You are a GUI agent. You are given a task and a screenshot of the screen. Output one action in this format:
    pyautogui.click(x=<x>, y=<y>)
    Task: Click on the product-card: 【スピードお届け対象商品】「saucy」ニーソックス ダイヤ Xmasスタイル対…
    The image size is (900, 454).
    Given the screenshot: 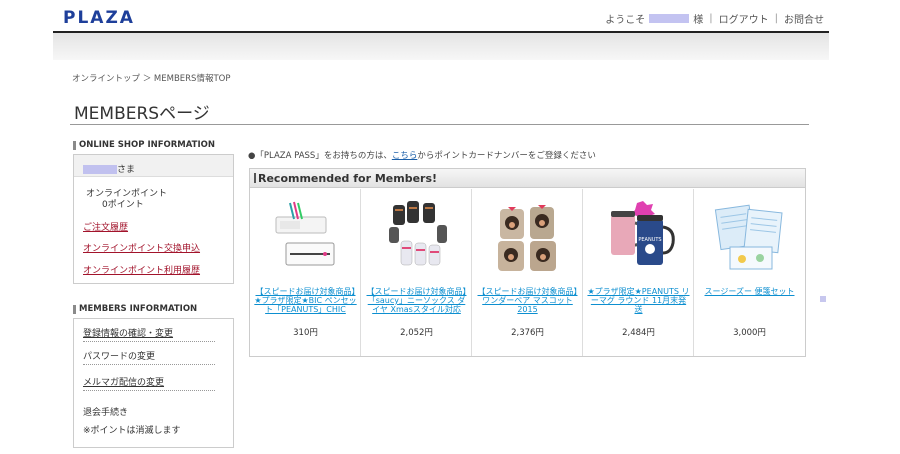 What is the action you would take?
    pyautogui.click(x=416, y=272)
    